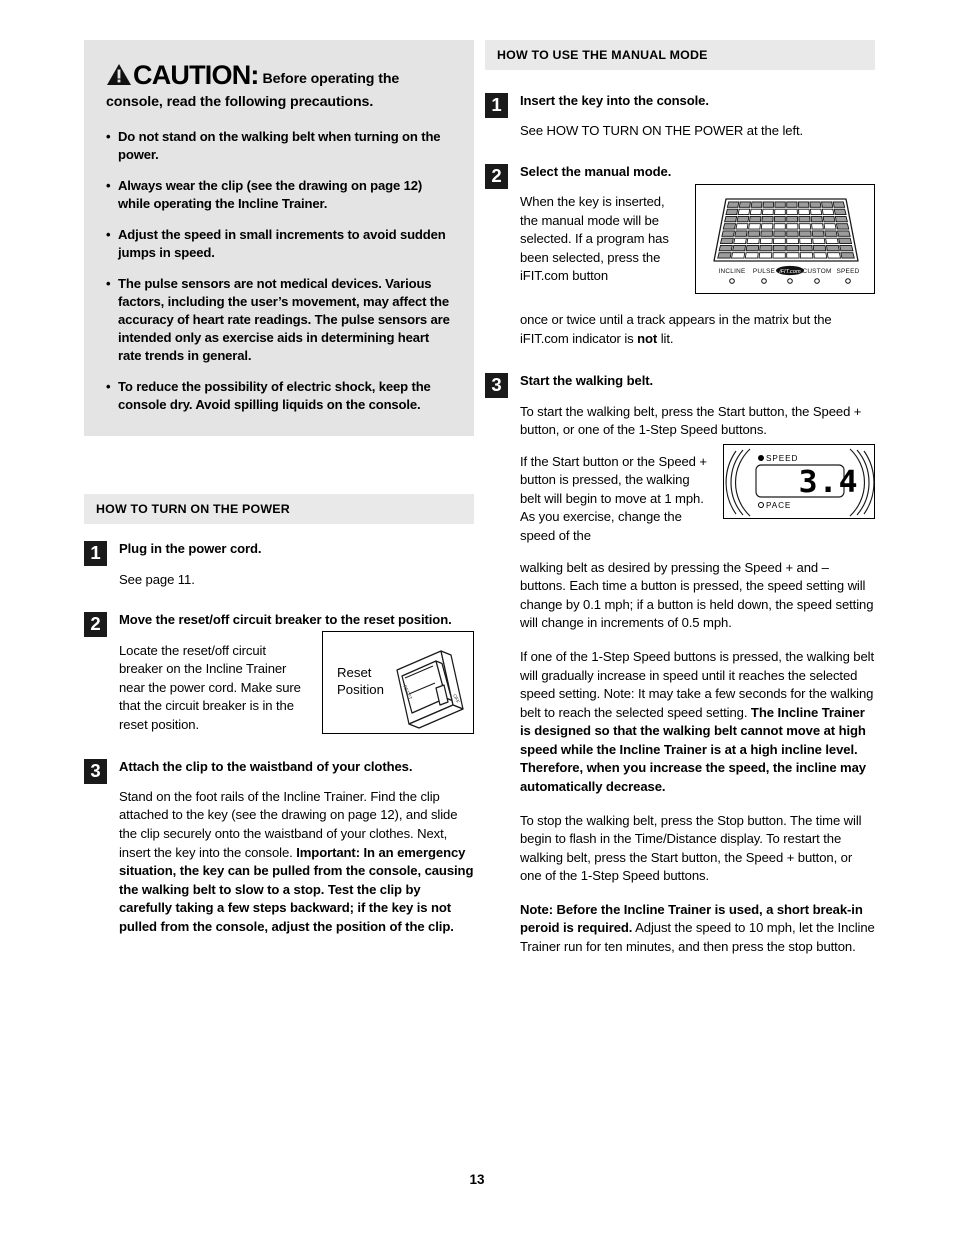  Describe the element at coordinates (279, 509) in the screenshot. I see `section-header-power: HOW TO TURN ON THE POWER` at that location.